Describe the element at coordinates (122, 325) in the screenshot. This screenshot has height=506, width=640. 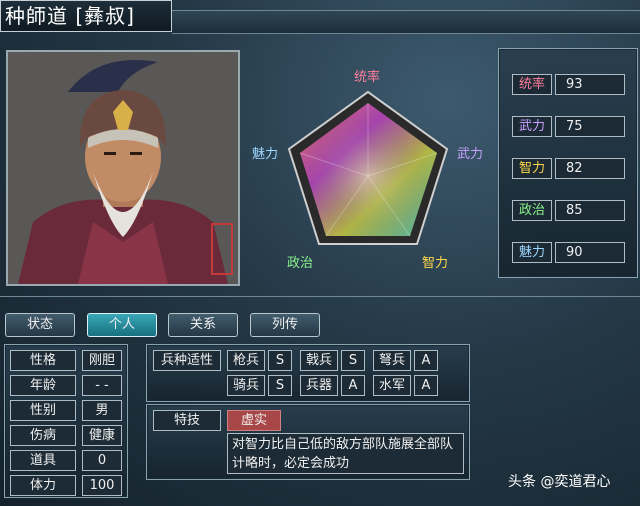
I see `tab-personal: 个人` at that location.